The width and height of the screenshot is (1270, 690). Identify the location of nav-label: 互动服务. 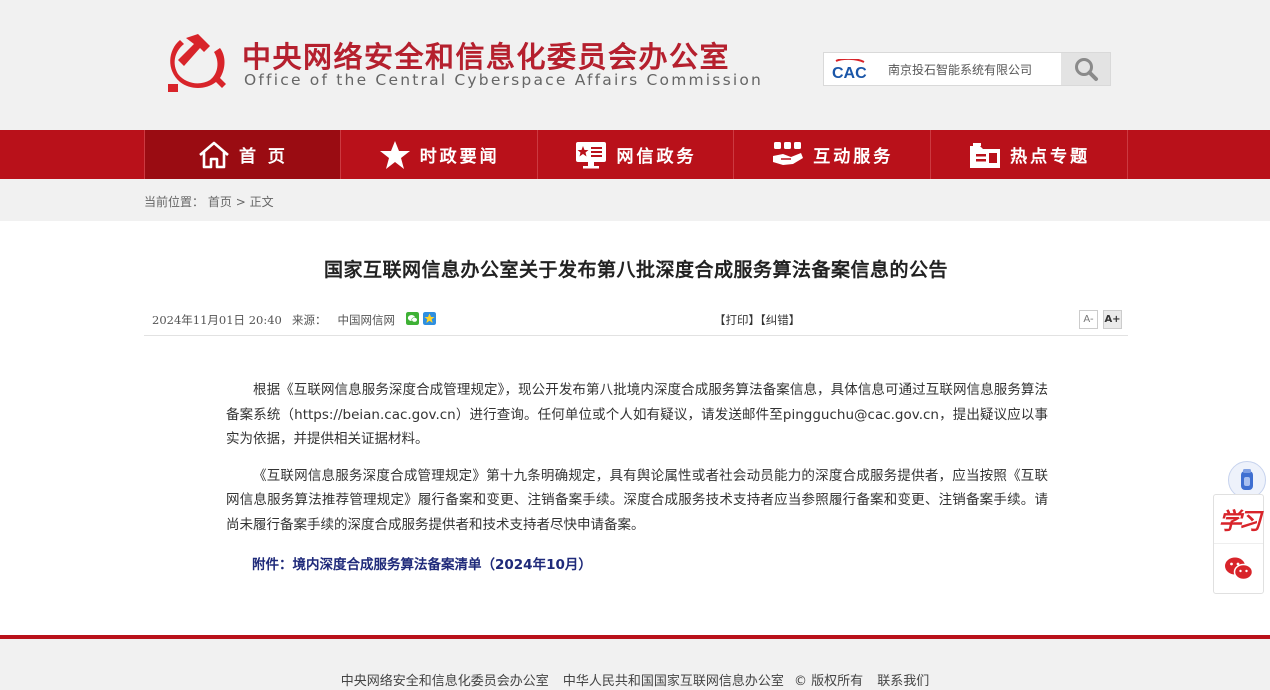
(853, 157).